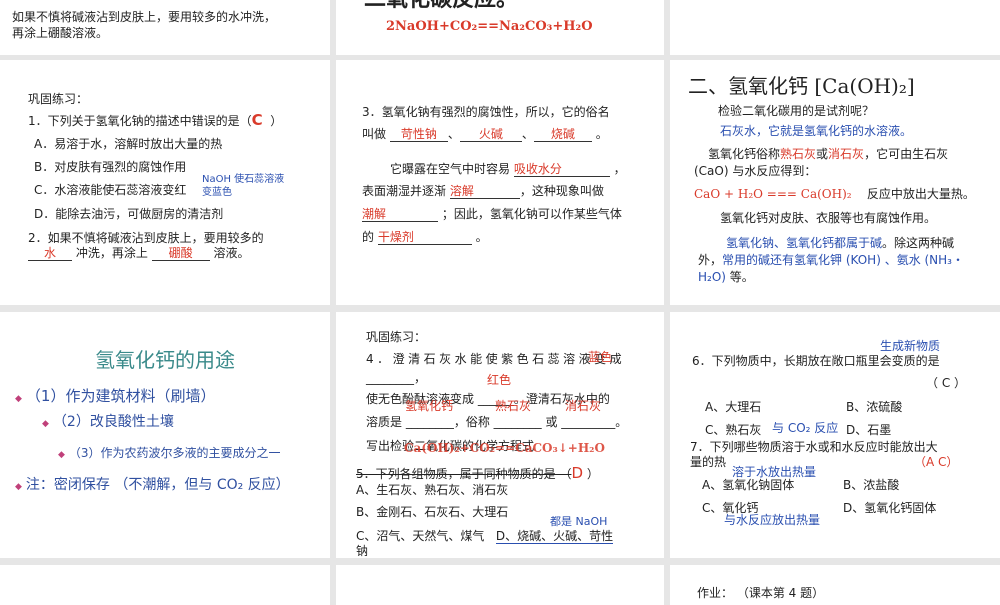 The width and height of the screenshot is (1000, 605). Describe the element at coordinates (733, 430) in the screenshot. I see `option: C、熟石灰` at that location.